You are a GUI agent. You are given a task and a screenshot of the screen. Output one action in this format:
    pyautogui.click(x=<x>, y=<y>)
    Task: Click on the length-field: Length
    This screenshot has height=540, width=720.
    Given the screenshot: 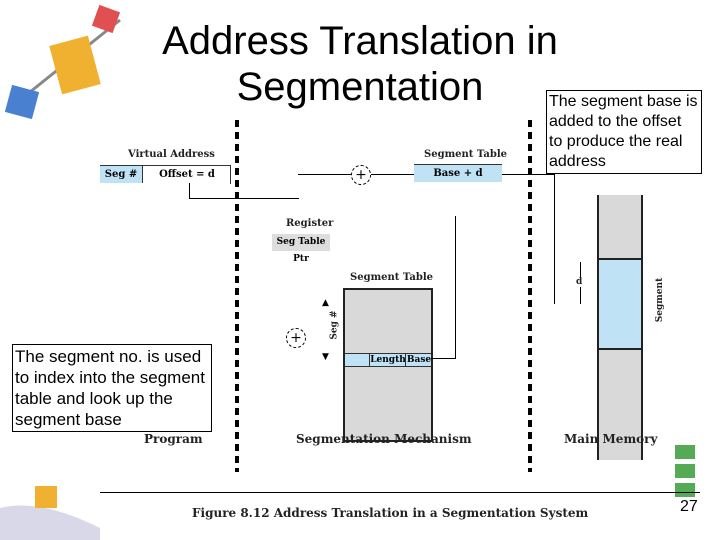 What is the action you would take?
    pyautogui.click(x=387, y=360)
    